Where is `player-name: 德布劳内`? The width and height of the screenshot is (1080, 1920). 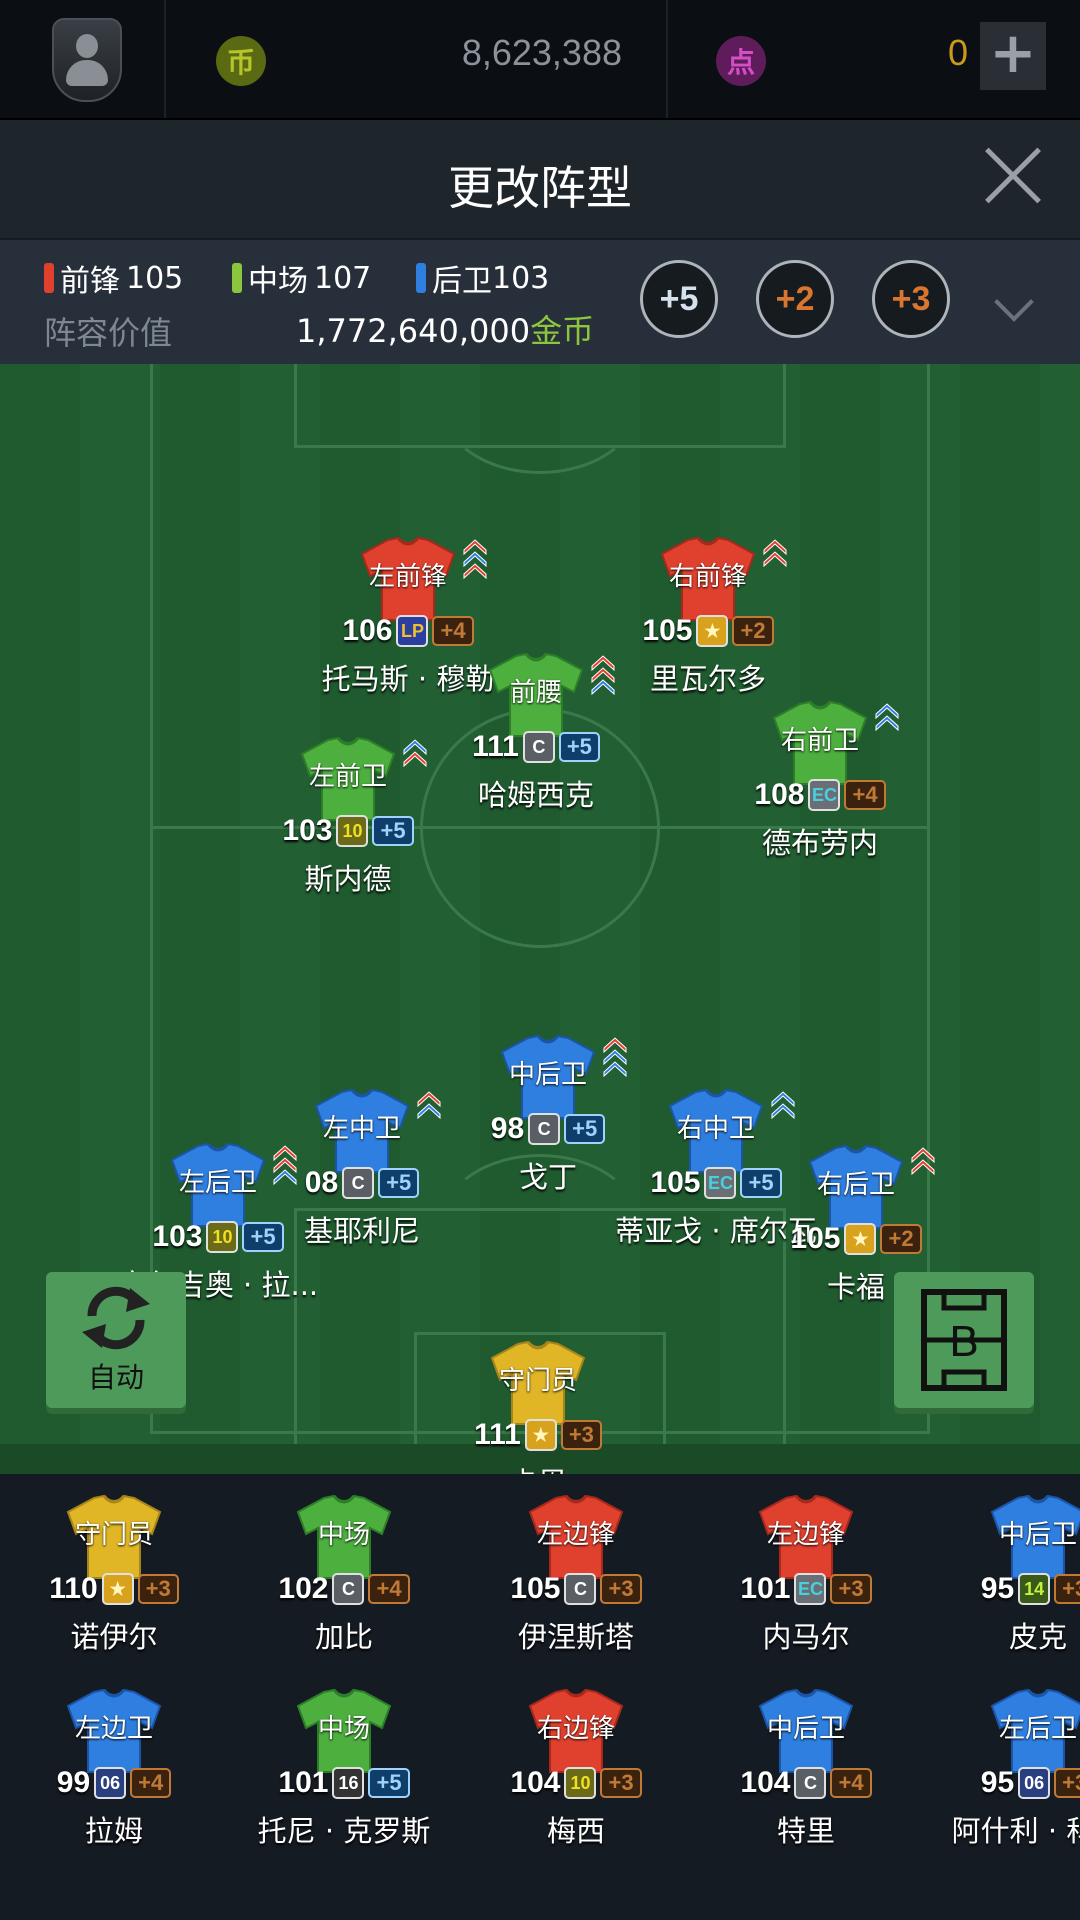 player-name: 德布劳内 is located at coordinates (819, 843).